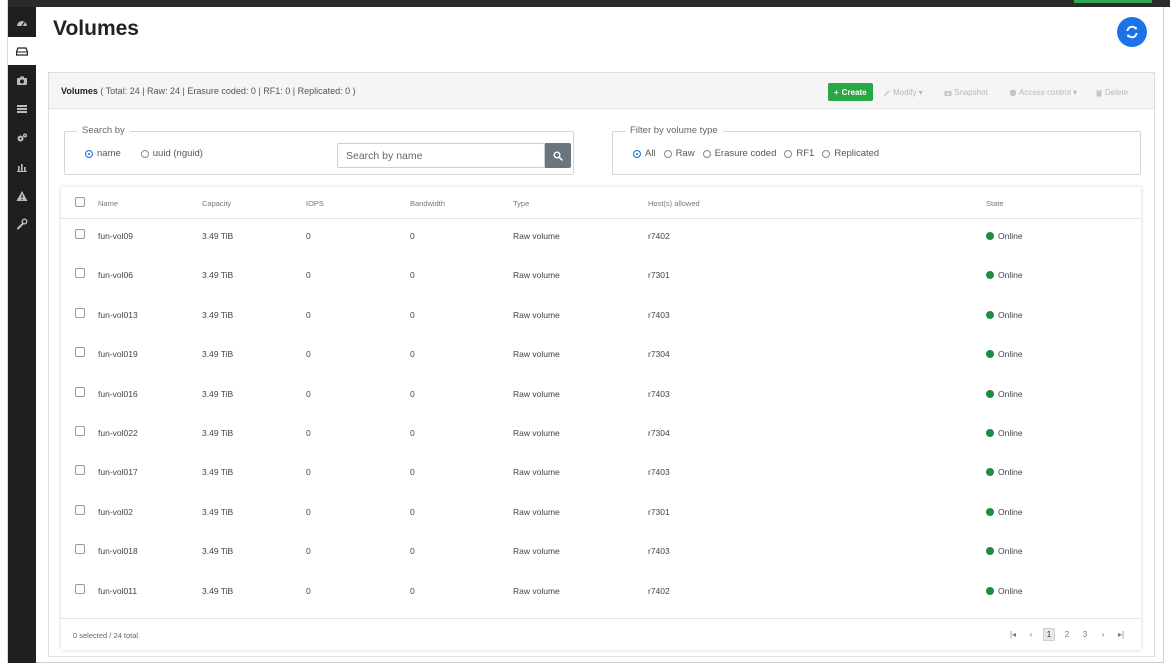  Describe the element at coordinates (22, 51) in the screenshot. I see `sidebar-item-volumes` at that location.